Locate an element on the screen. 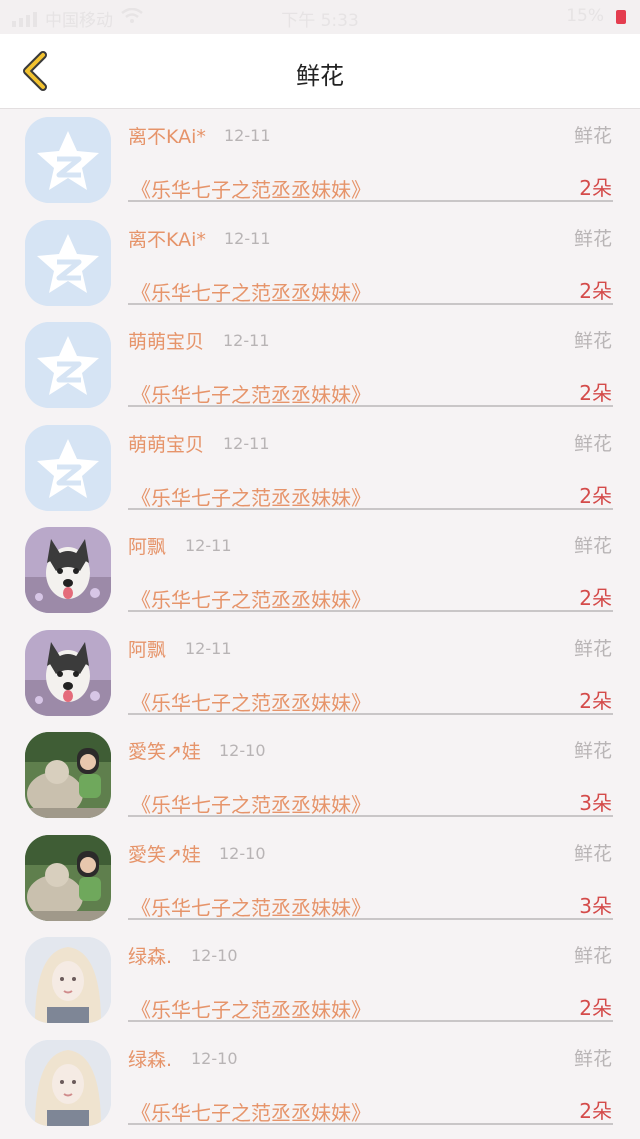  battery-label: 15% is located at coordinates (585, 16).